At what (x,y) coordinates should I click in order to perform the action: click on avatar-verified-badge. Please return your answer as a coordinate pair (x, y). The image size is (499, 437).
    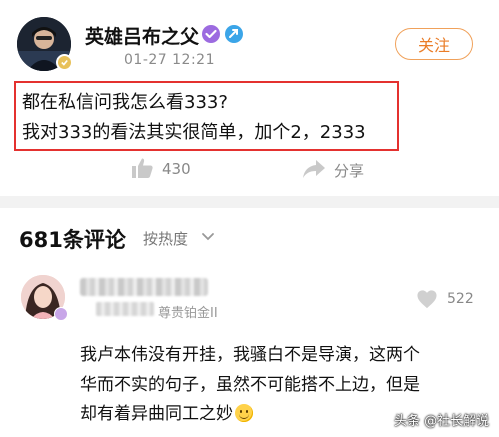
    Looking at the image, I should click on (64, 62).